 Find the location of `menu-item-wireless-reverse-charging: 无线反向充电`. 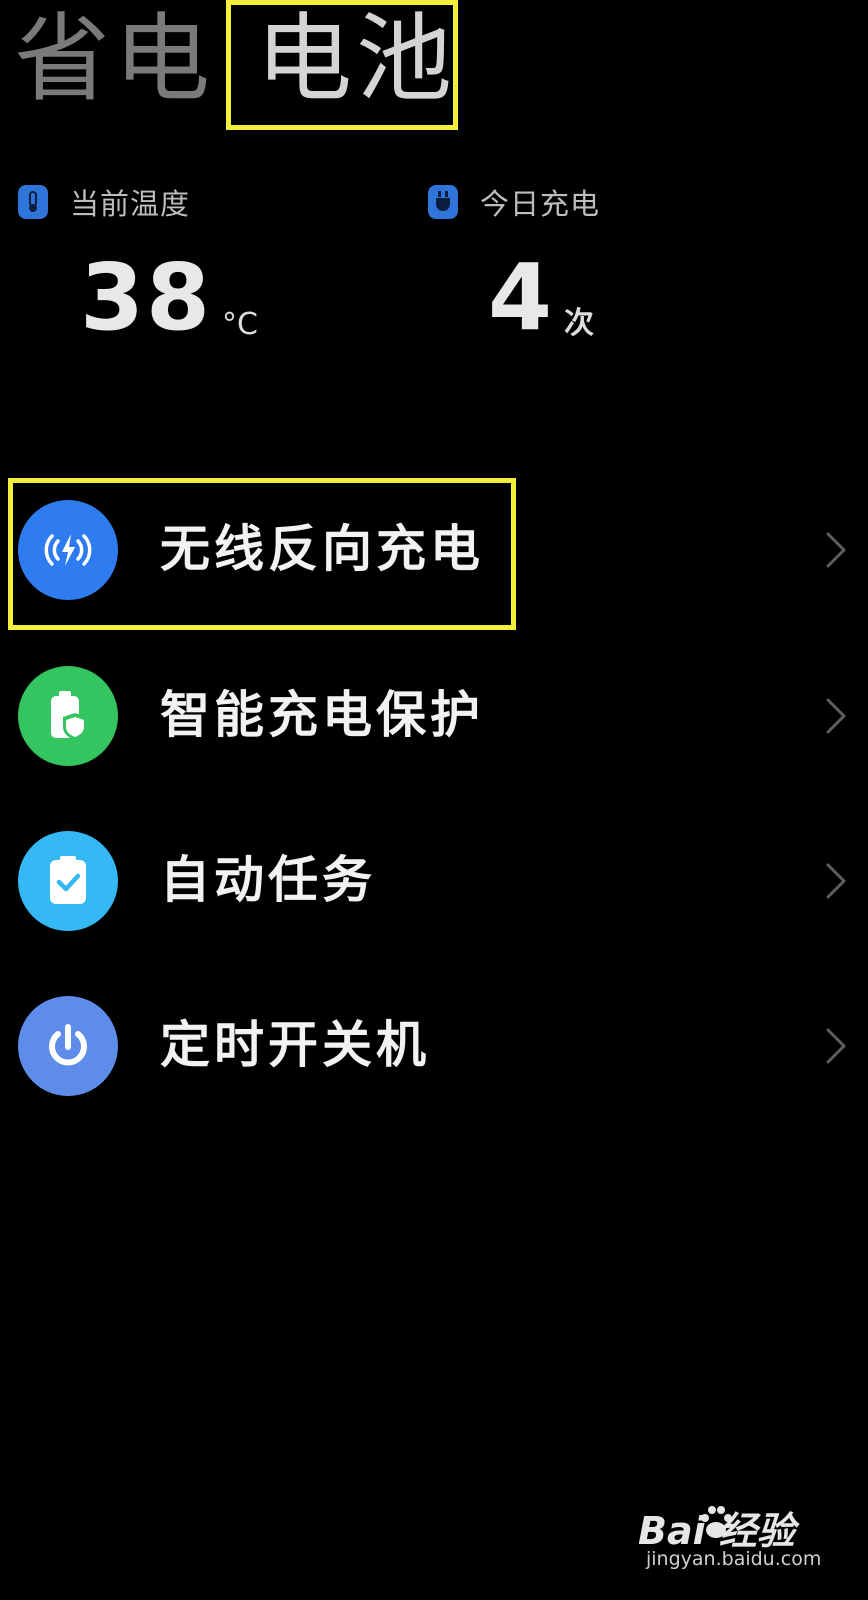

menu-item-wireless-reverse-charging: 无线反向充电 is located at coordinates (434, 549).